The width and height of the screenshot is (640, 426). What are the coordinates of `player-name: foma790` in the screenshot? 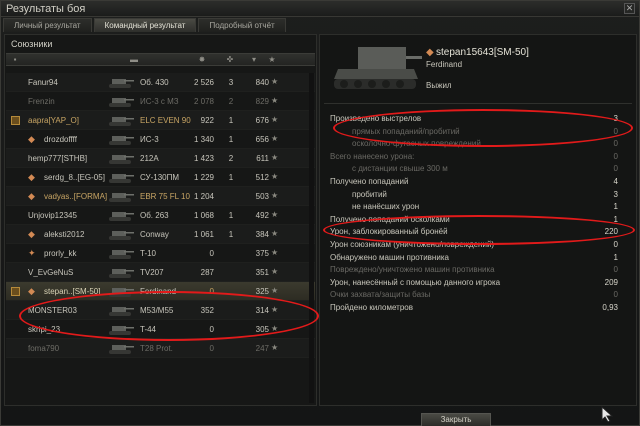 It's located at (44, 348).